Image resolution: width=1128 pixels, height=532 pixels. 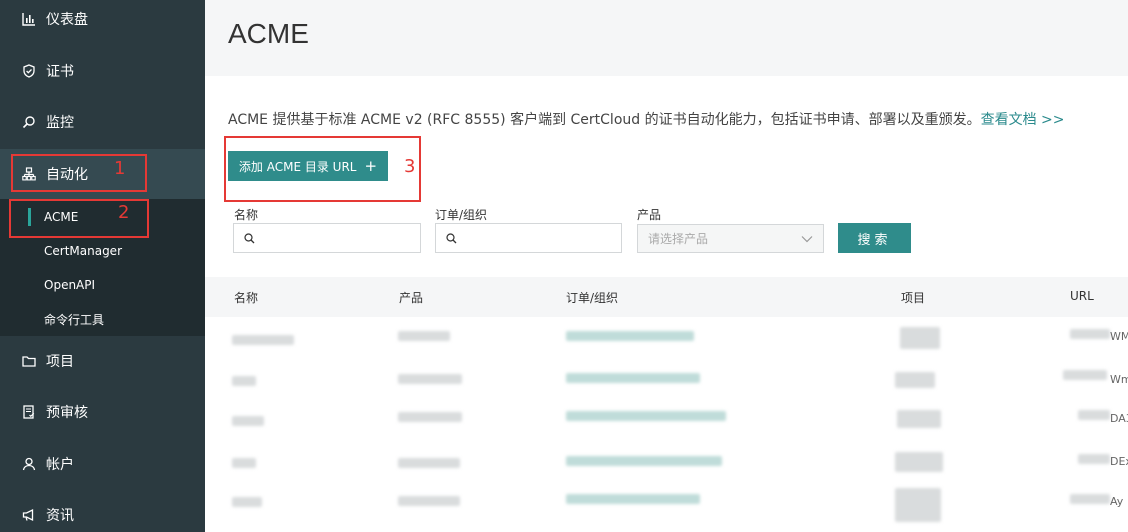 I want to click on sidebar-subitem-cli: 命令行工具, so click(x=102, y=319).